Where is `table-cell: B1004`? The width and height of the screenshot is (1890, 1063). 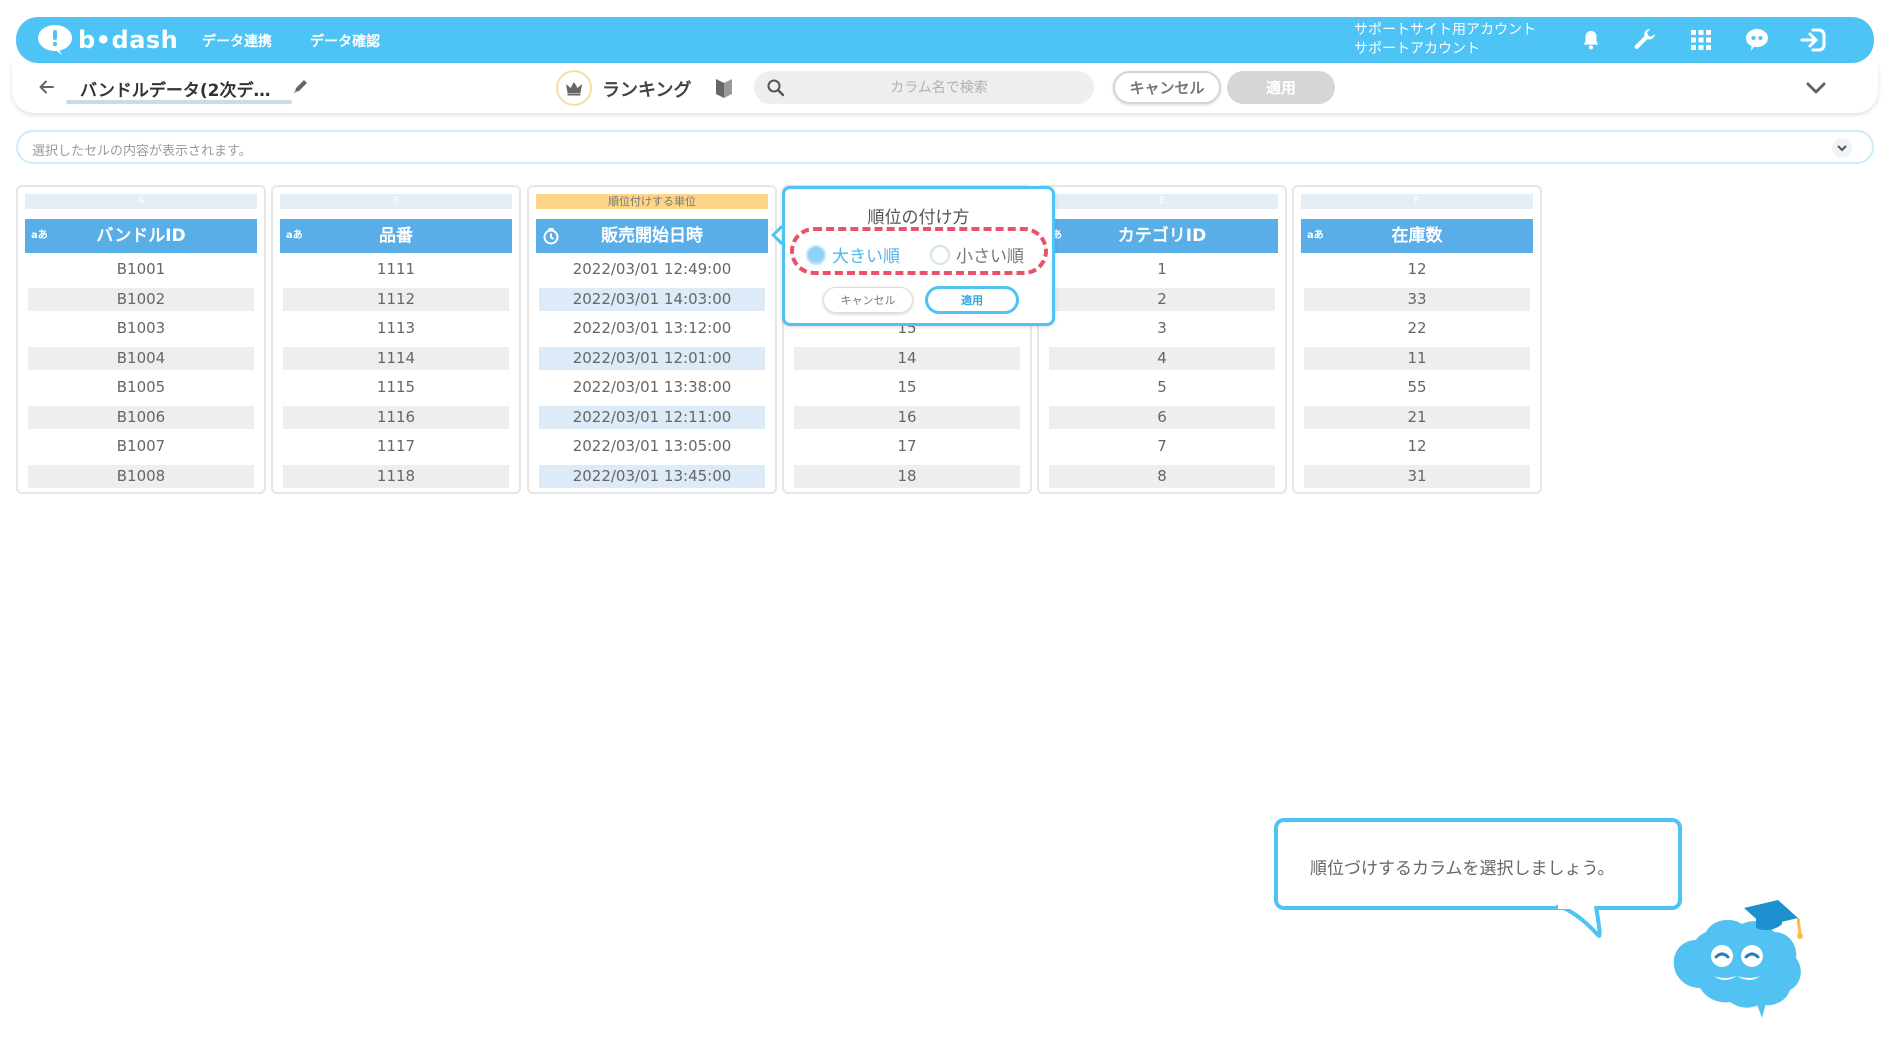 table-cell: B1004 is located at coordinates (141, 358).